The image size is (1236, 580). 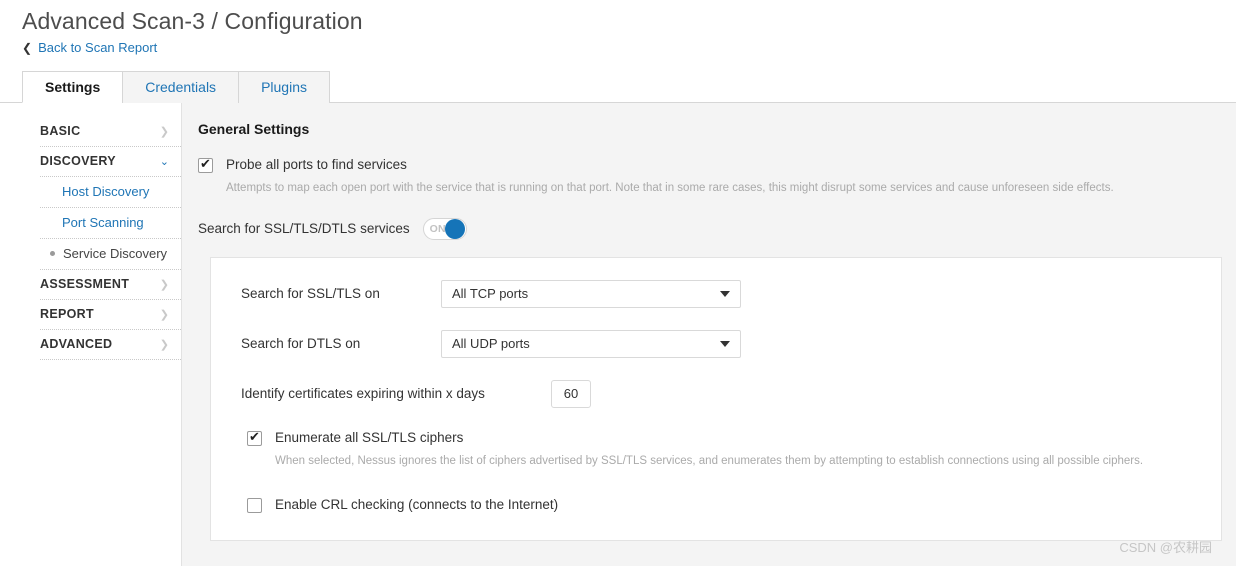 I want to click on back-link-label: Back to Scan Report, so click(x=98, y=47).